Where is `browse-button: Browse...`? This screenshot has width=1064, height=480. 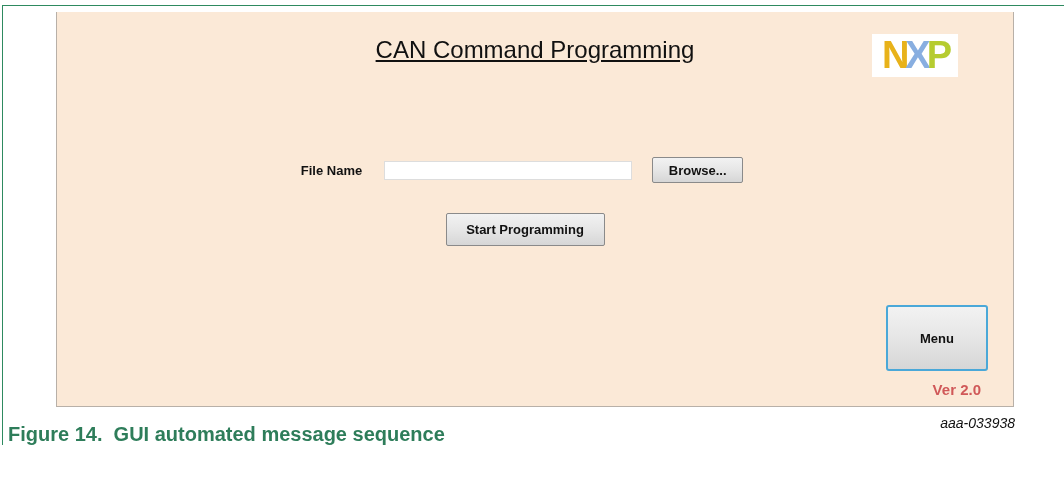 browse-button: Browse... is located at coordinates (698, 170).